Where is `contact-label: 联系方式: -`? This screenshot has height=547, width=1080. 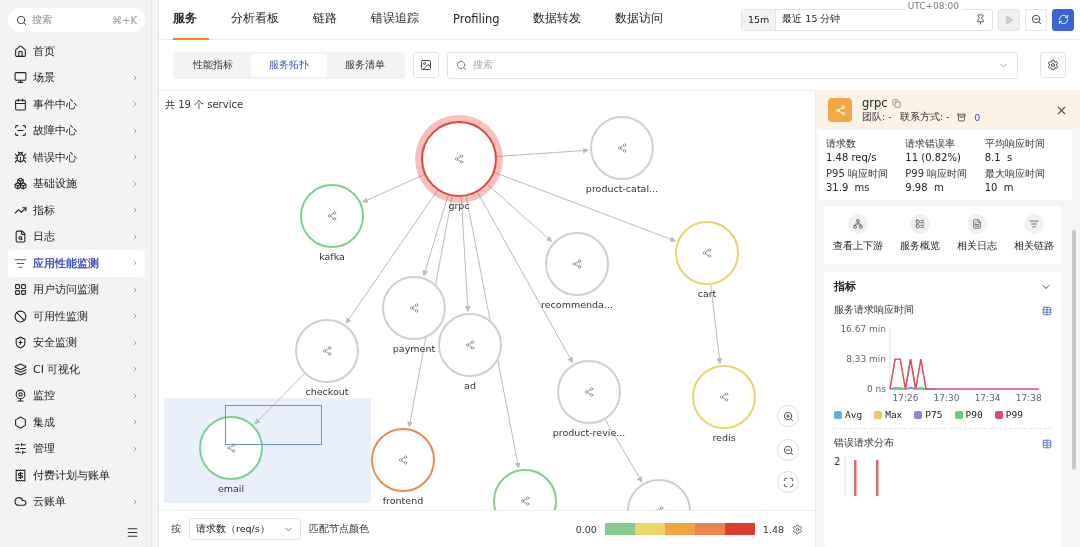 contact-label: 联系方式: - is located at coordinates (924, 117).